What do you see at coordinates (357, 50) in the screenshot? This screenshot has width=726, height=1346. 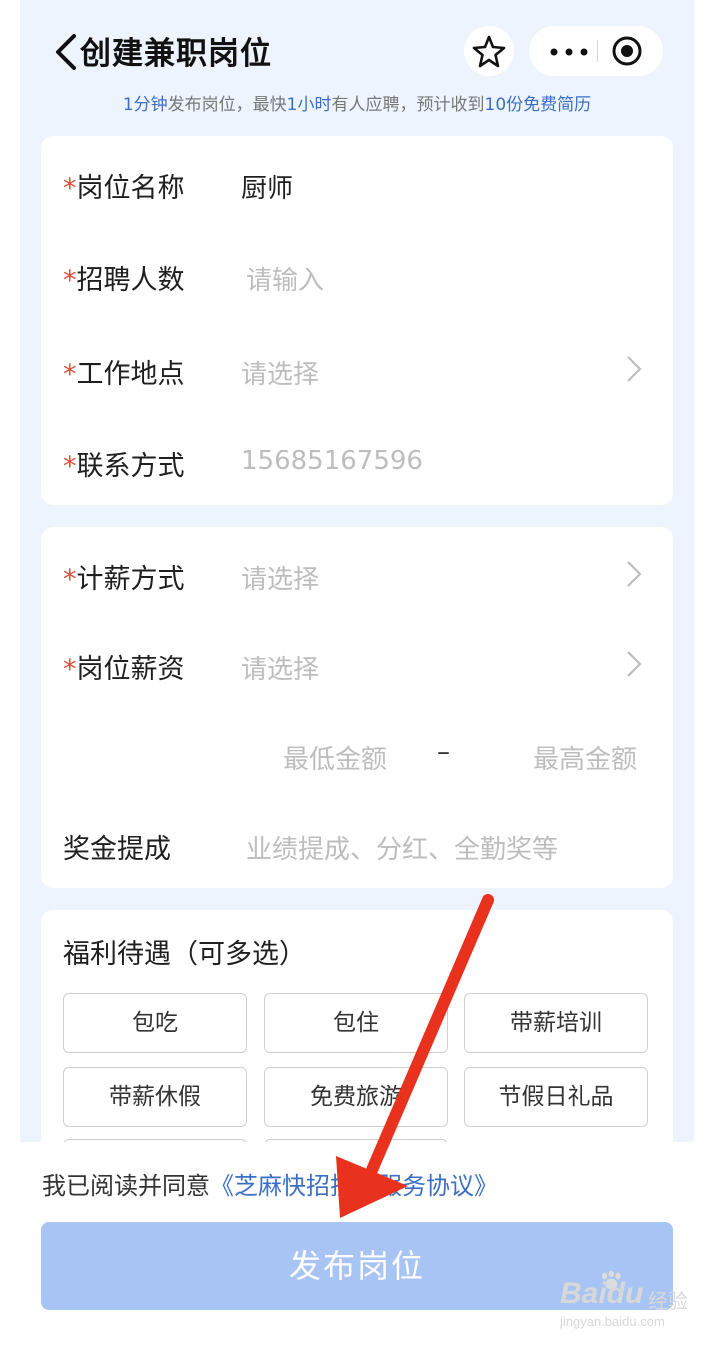 I see `nav-header: 创建兼职岗位` at bounding box center [357, 50].